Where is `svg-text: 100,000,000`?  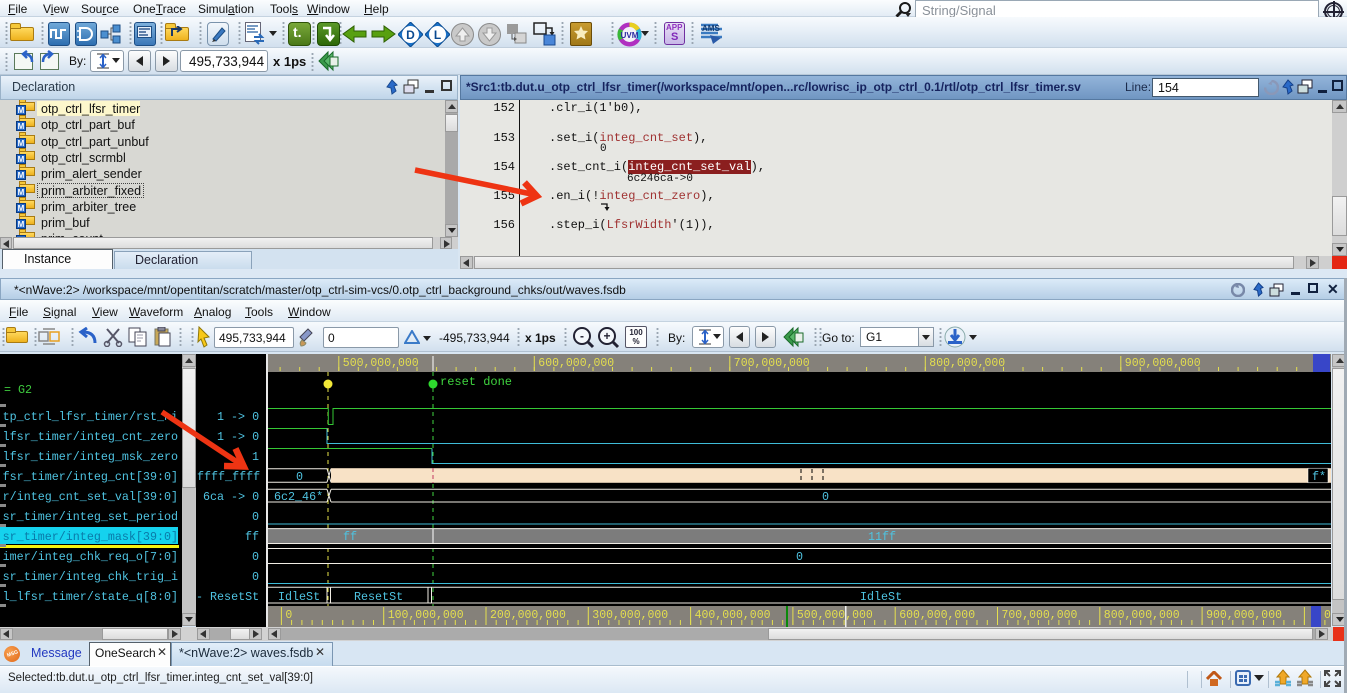
svg-text: 100,000,000 is located at coordinates (426, 615).